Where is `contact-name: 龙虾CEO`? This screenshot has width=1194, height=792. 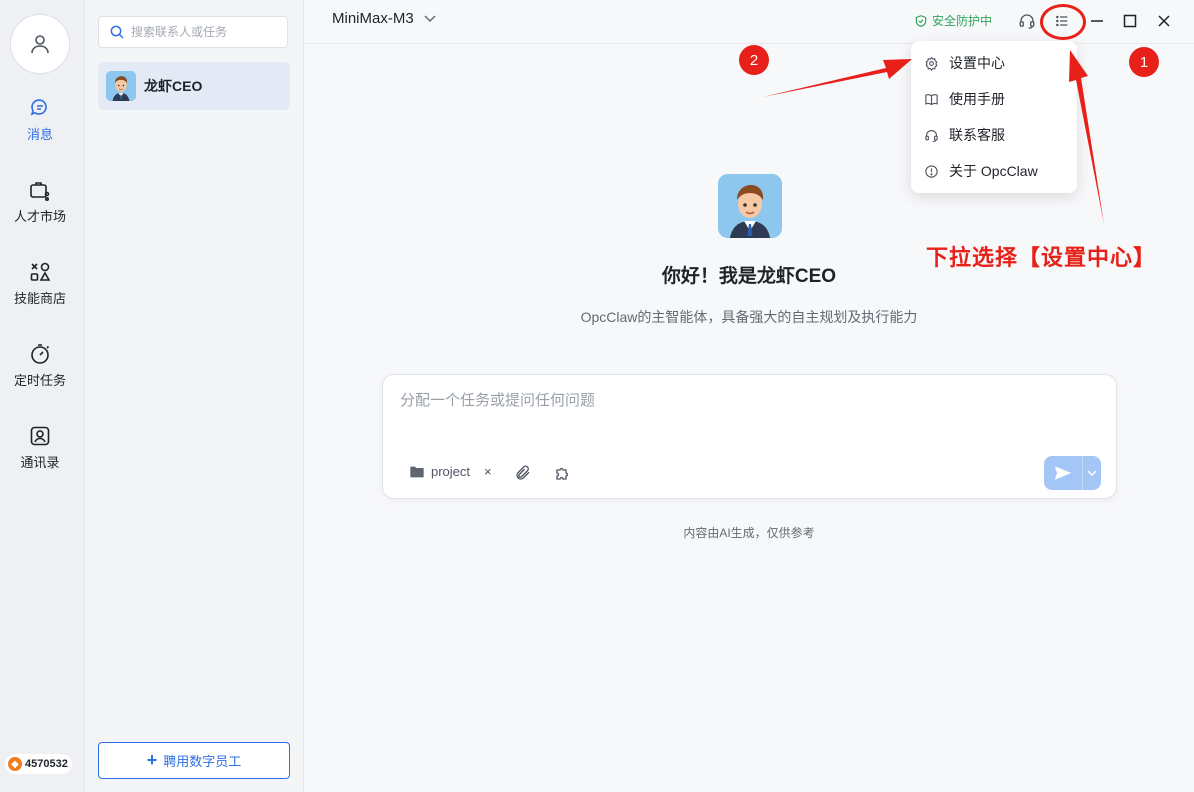
contact-name: 龙虾CEO is located at coordinates (173, 86).